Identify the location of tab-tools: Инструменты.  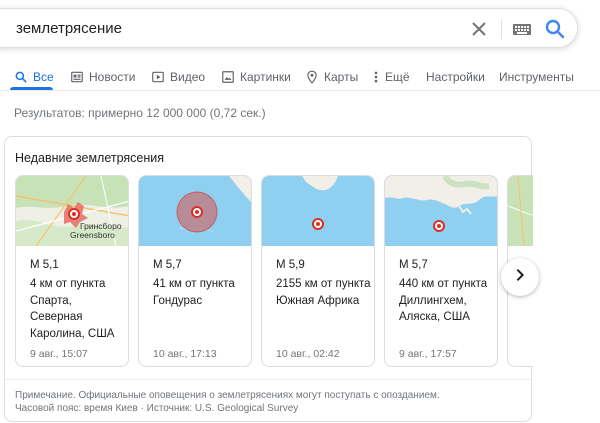
(536, 77).